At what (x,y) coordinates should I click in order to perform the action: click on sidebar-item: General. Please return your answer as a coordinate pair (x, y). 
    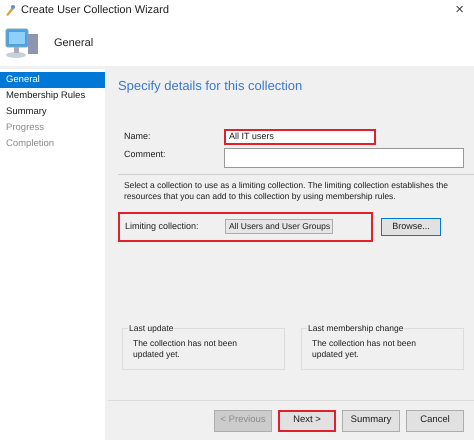
    Looking at the image, I should click on (52, 80).